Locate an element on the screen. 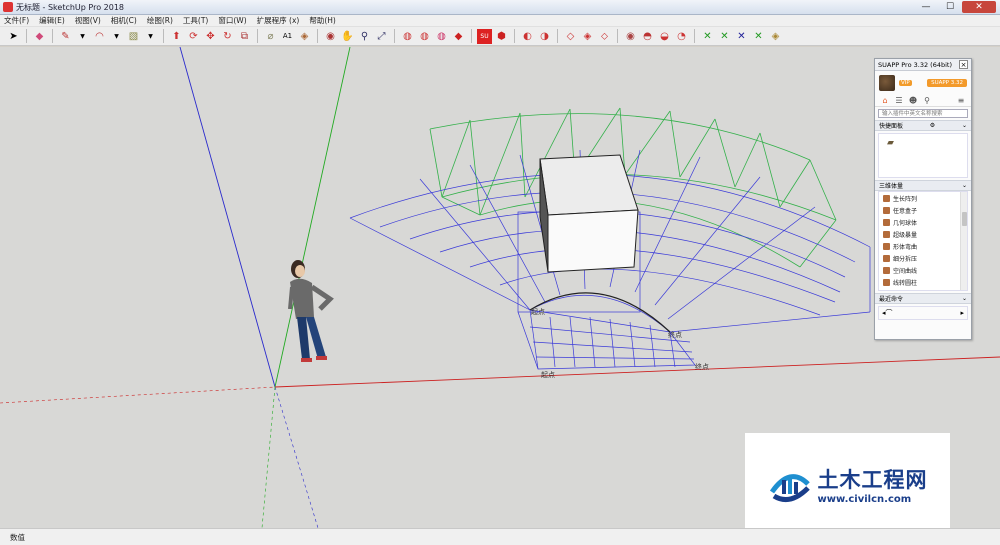  menu-edit: 编辑(E) is located at coordinates (52, 20).